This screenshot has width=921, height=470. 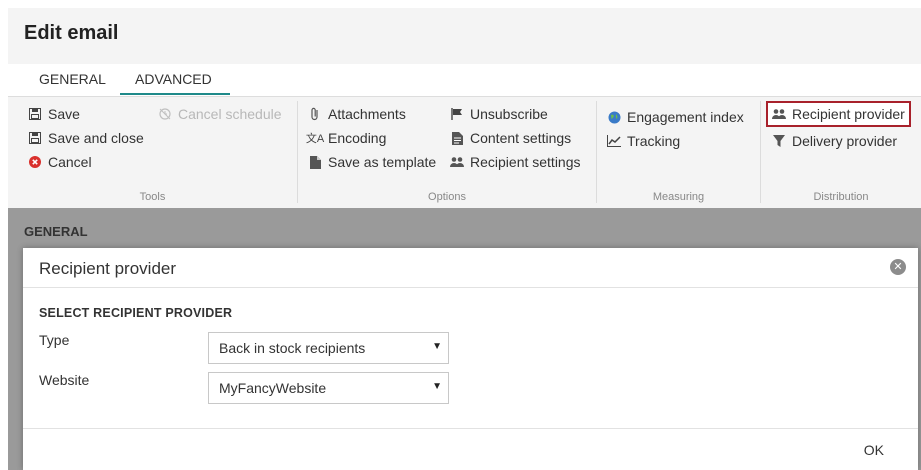 I want to click on website-select: MyFancyWebsite ▼, so click(x=328, y=388).